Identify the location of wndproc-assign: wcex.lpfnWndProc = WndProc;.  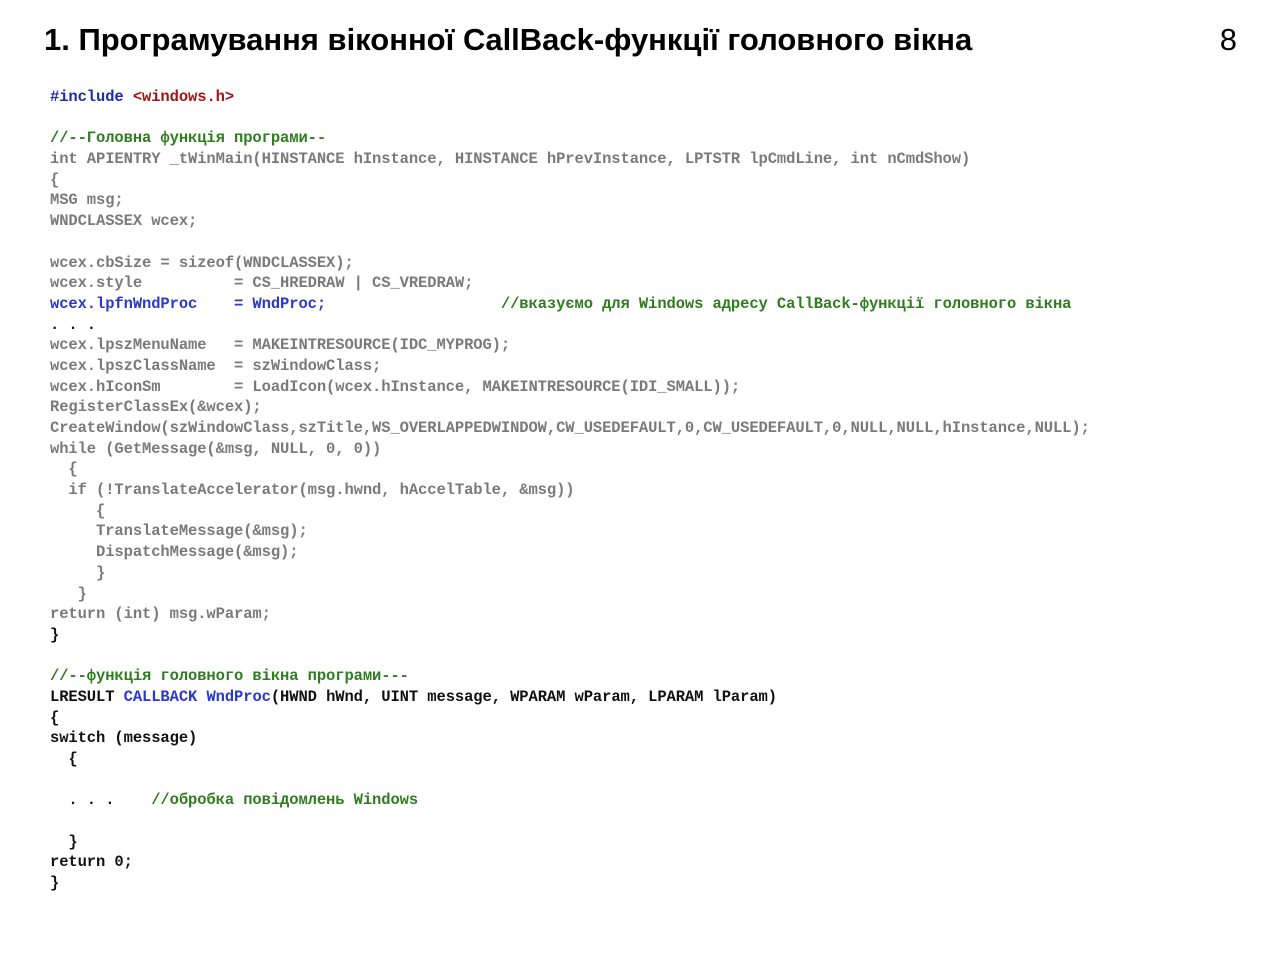
(188, 303).